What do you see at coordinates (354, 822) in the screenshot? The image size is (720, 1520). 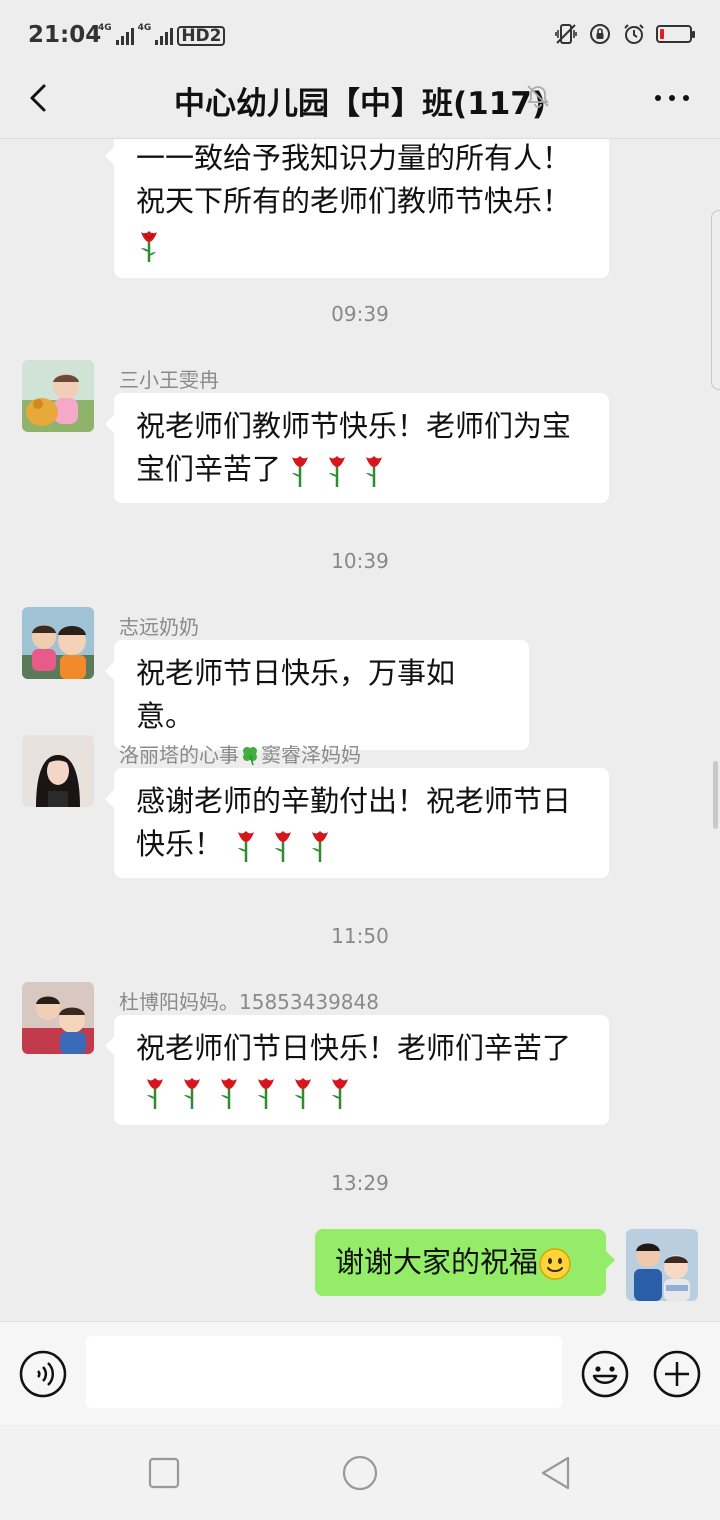 I see `message-text: 感谢老师的辛勤付出！祝老师节日快乐！` at bounding box center [354, 822].